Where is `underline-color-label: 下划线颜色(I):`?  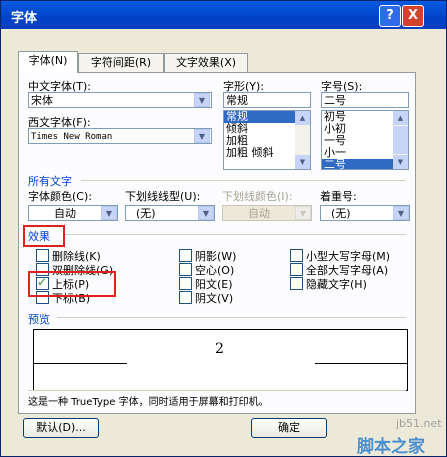
underline-color-label: 下划线颜色(I): is located at coordinates (257, 196).